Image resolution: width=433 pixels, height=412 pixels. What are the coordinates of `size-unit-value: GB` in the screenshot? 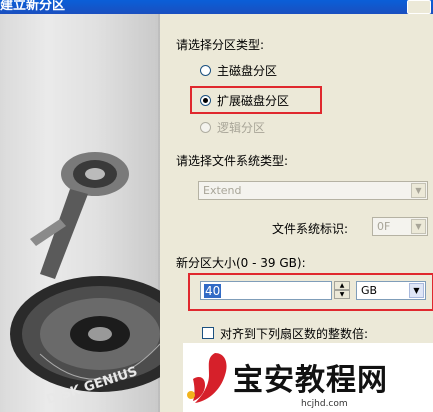 It's located at (369, 290).